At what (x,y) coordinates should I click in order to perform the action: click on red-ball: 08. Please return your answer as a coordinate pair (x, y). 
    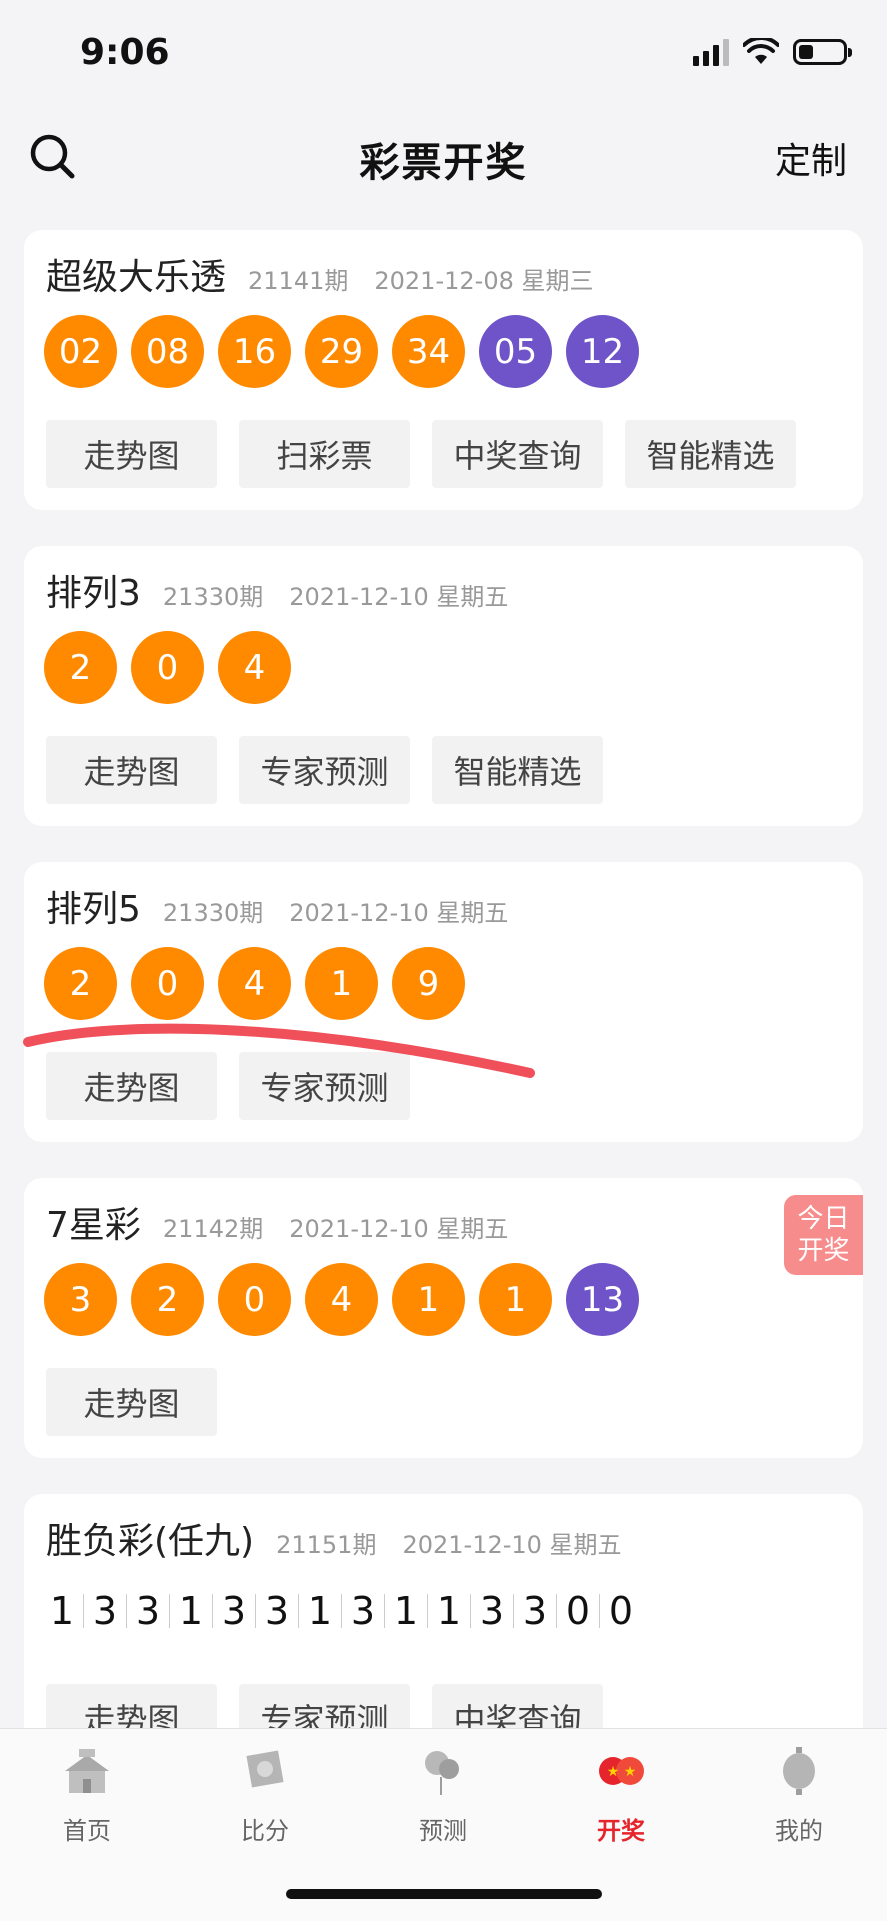
    Looking at the image, I should click on (167, 351).